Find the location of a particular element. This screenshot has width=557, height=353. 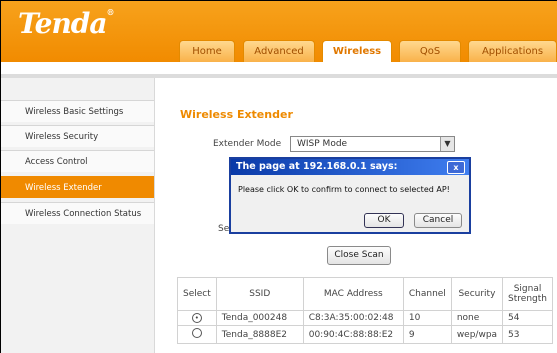

tab-applications: Applications is located at coordinates (512, 51).